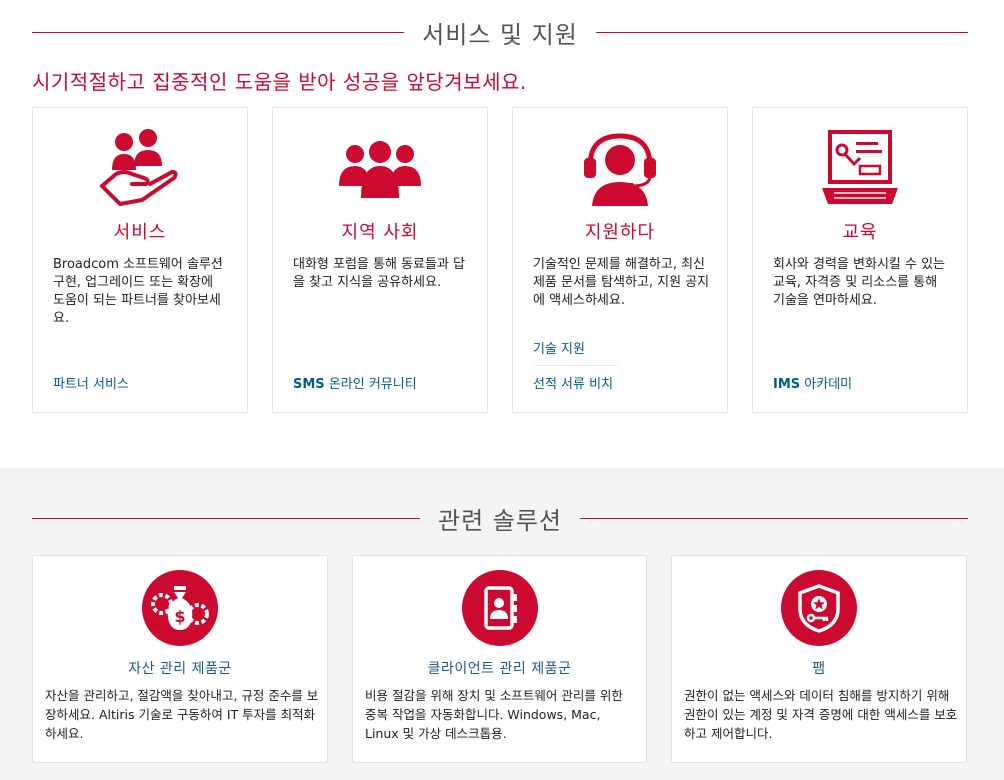 This screenshot has width=1004, height=780. I want to click on group-people-icon, so click(380, 169).